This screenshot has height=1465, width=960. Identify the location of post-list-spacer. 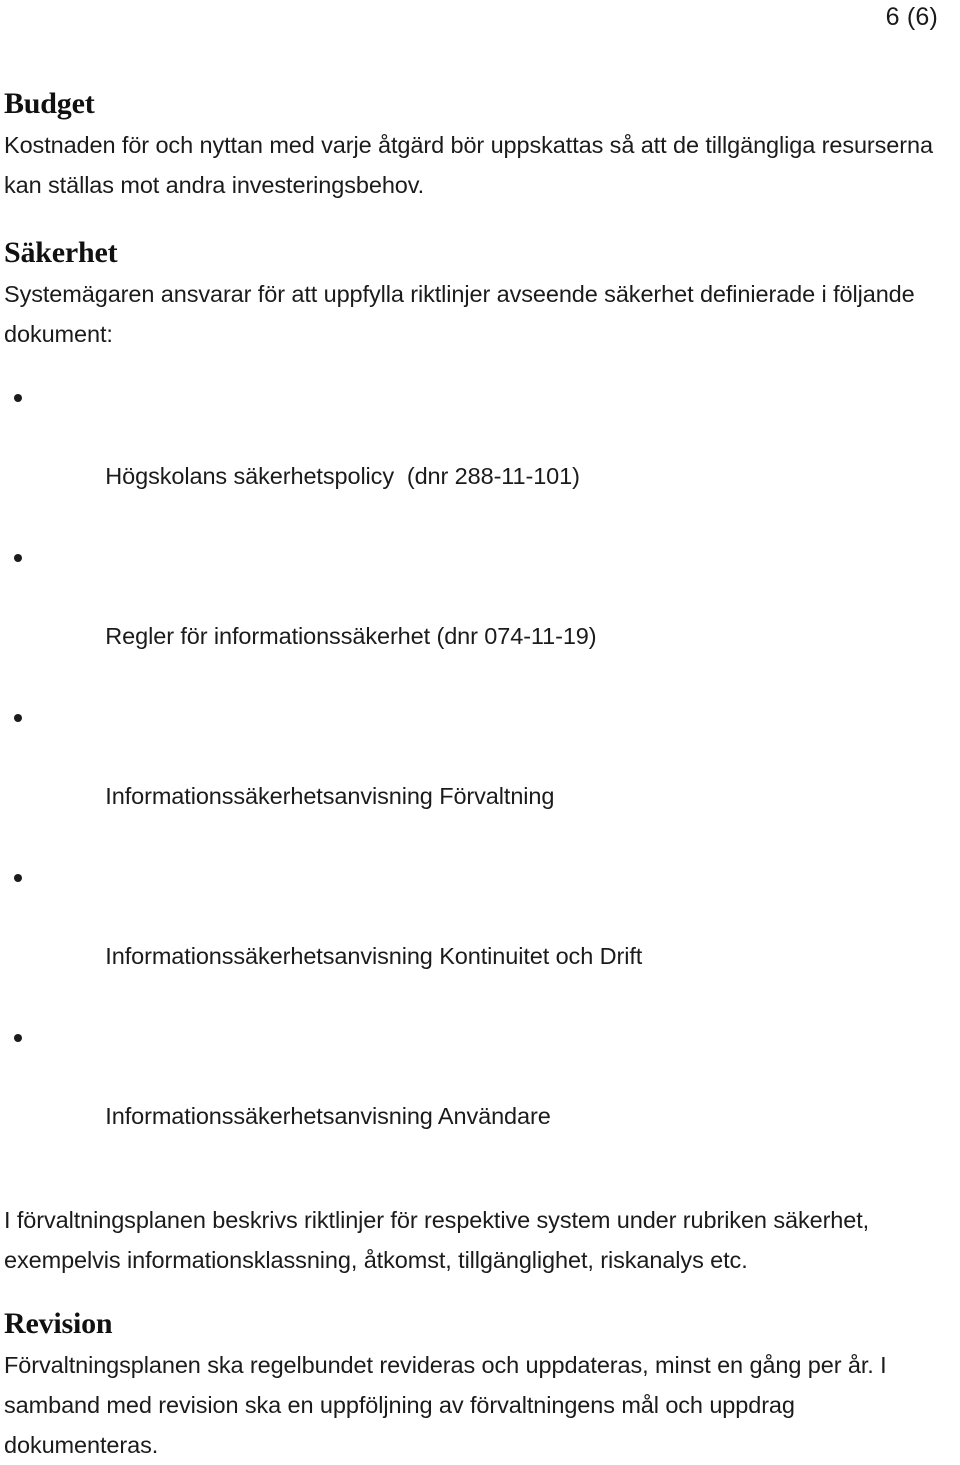
(471, 1188).